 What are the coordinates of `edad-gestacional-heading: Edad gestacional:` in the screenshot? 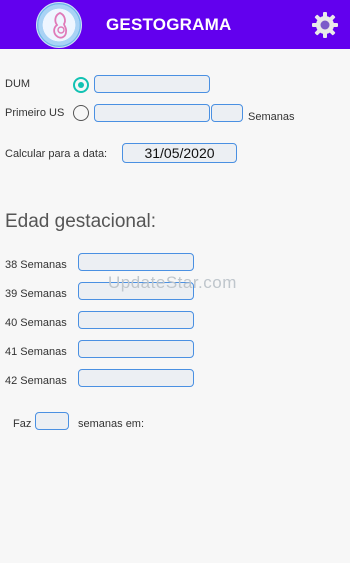 It's located at (81, 221).